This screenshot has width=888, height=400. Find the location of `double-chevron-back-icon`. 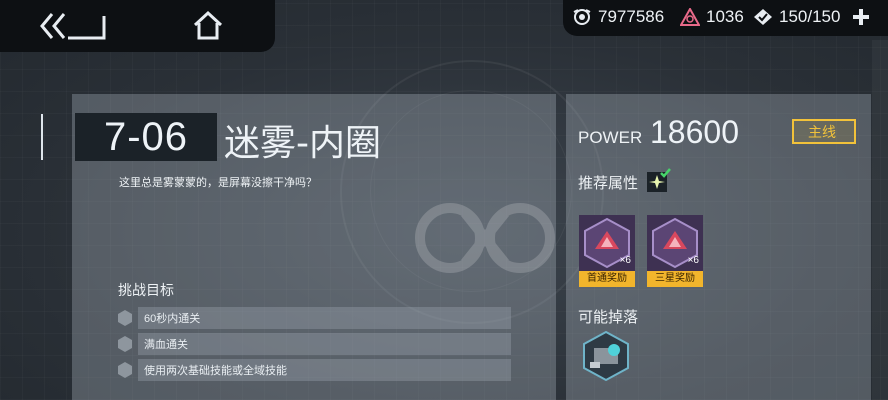

double-chevron-back-icon is located at coordinates (73, 26).